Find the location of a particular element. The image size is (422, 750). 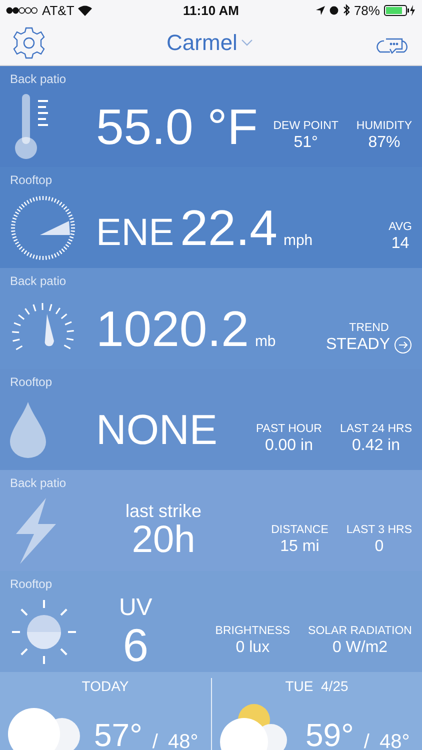

reading-caption: last strike is located at coordinates (164, 512).